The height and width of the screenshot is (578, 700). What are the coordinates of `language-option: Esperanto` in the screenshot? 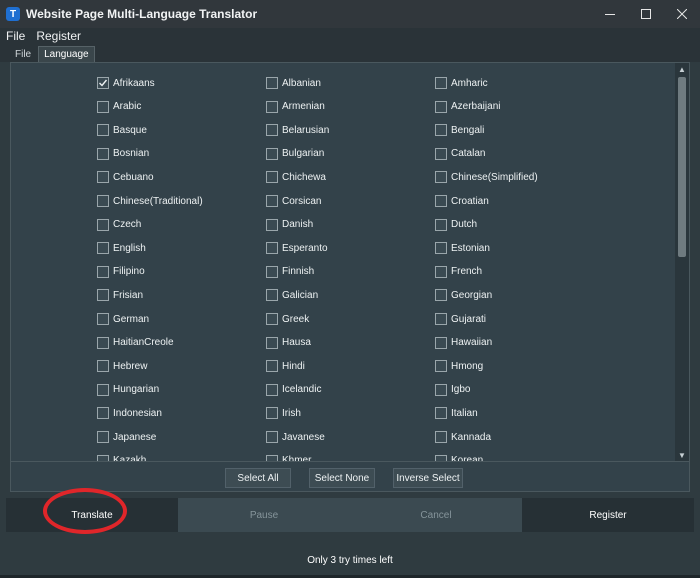 It's located at (297, 248).